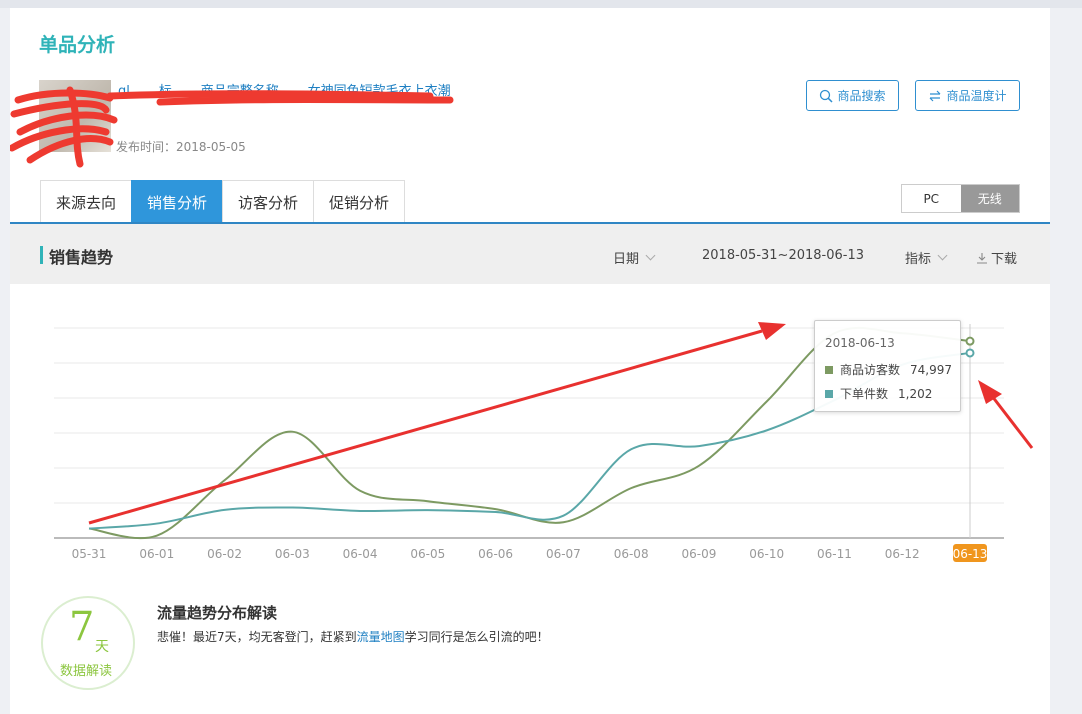 The height and width of the screenshot is (714, 1082). What do you see at coordinates (81, 257) in the screenshot?
I see `section-title: 销售趋势` at bounding box center [81, 257].